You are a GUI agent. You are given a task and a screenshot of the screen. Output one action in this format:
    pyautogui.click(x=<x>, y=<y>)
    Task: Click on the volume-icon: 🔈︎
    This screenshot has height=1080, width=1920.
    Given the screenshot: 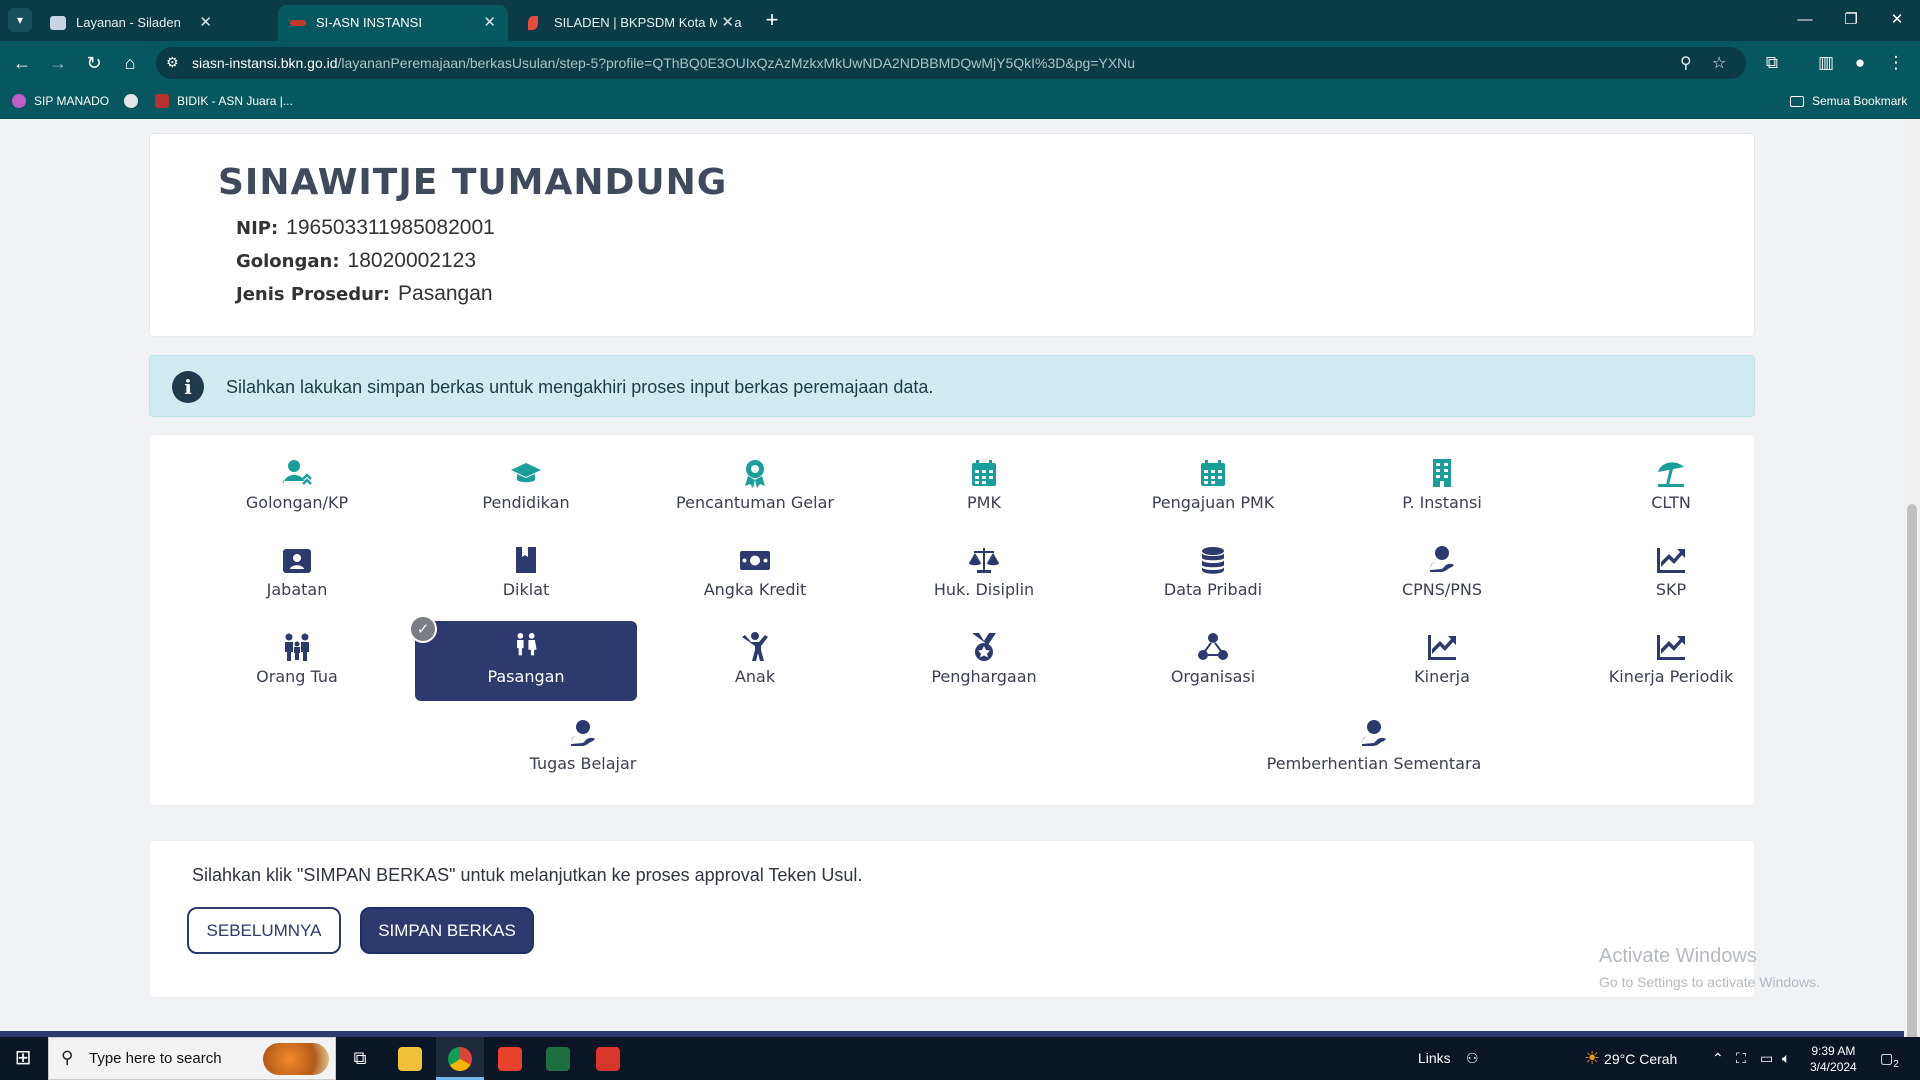 What is the action you would take?
    pyautogui.click(x=1786, y=1058)
    